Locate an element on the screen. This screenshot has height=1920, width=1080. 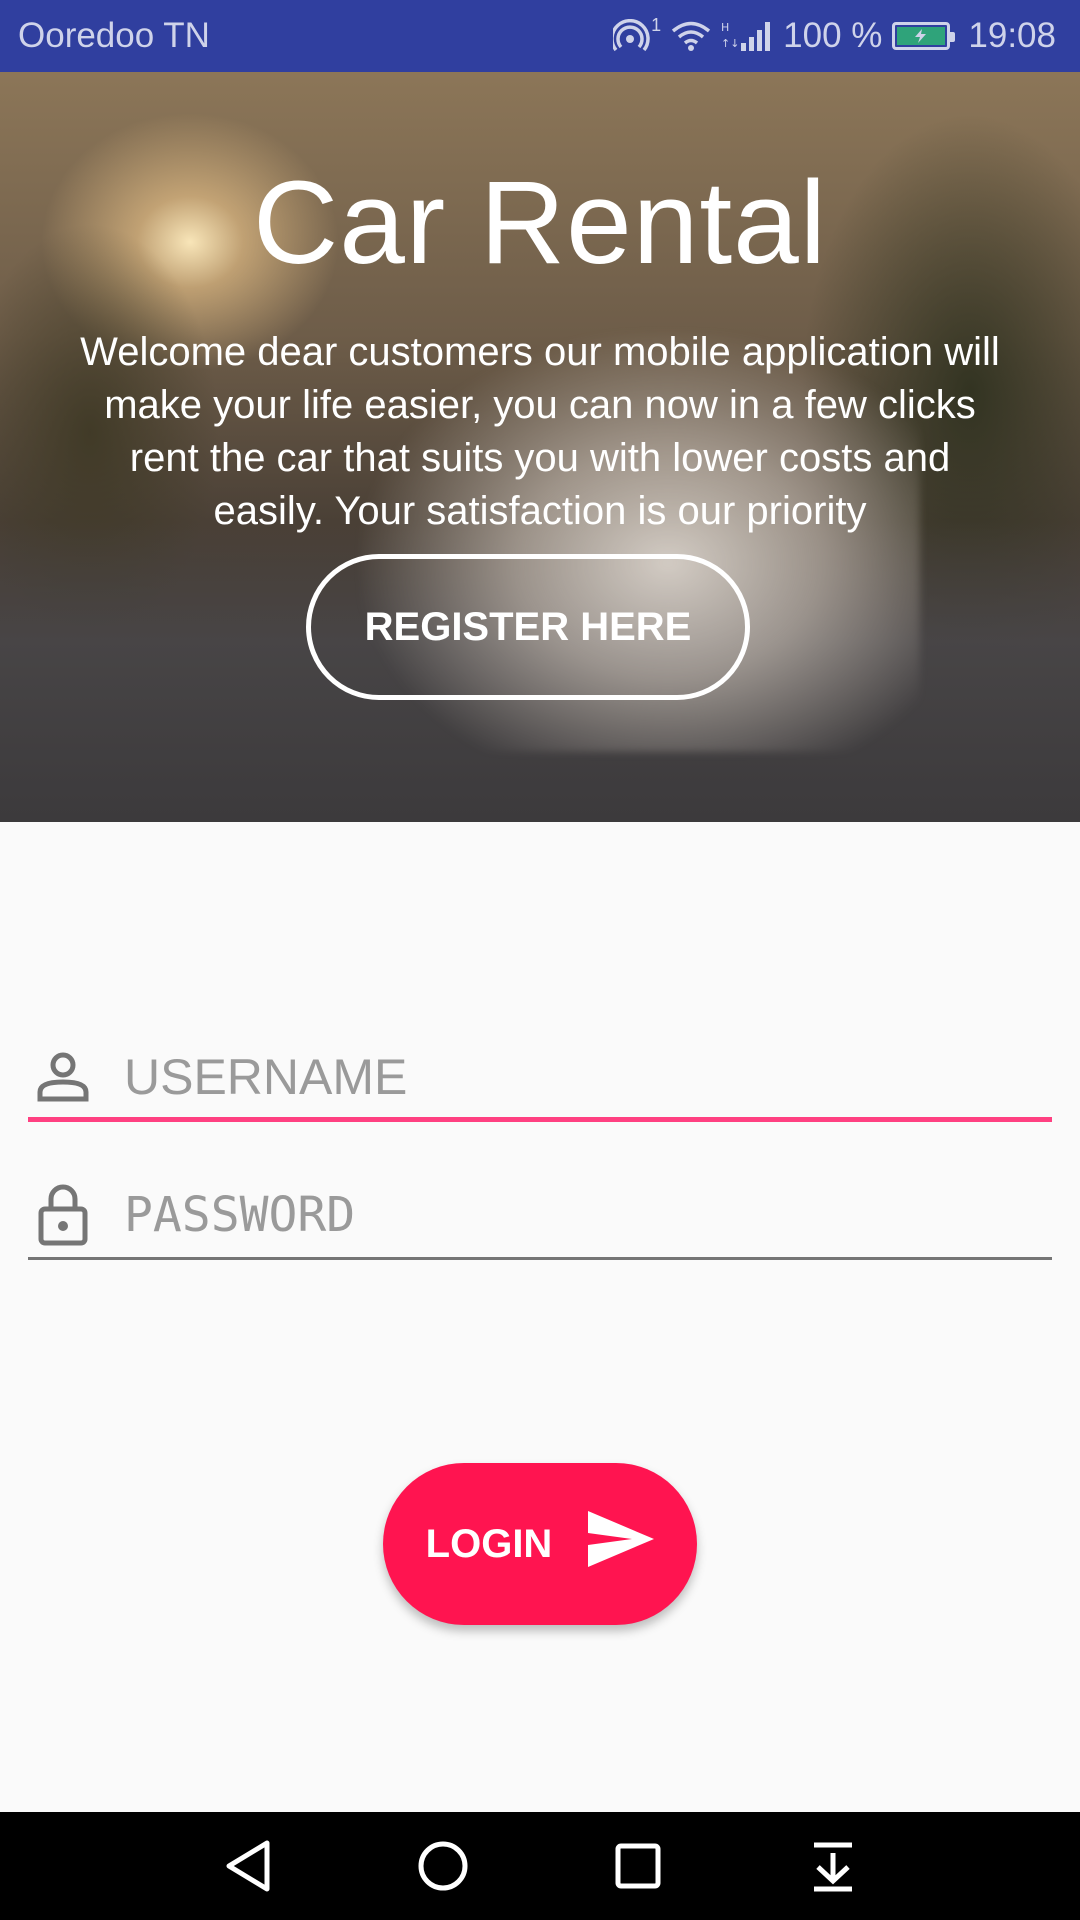
register-button: REGISTER HERE is located at coordinates (528, 627).